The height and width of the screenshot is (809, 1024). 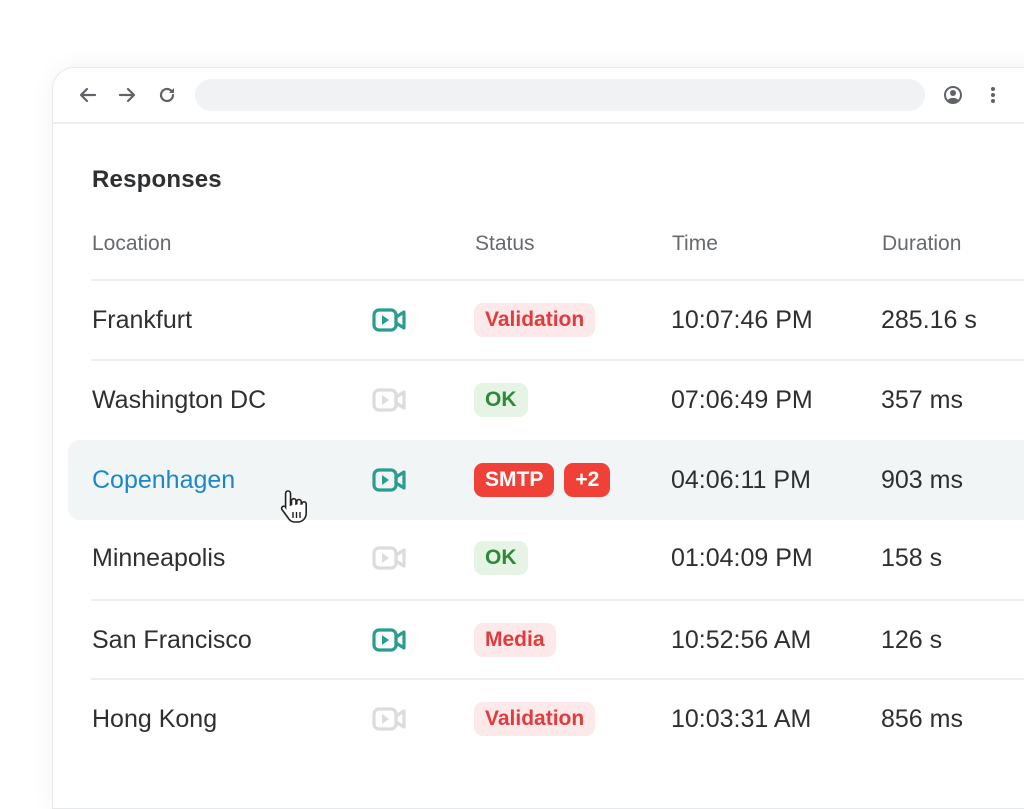 I want to click on table-row: Hong Kong Validation 10:03:31 AM 856 ms, so click(x=557, y=718).